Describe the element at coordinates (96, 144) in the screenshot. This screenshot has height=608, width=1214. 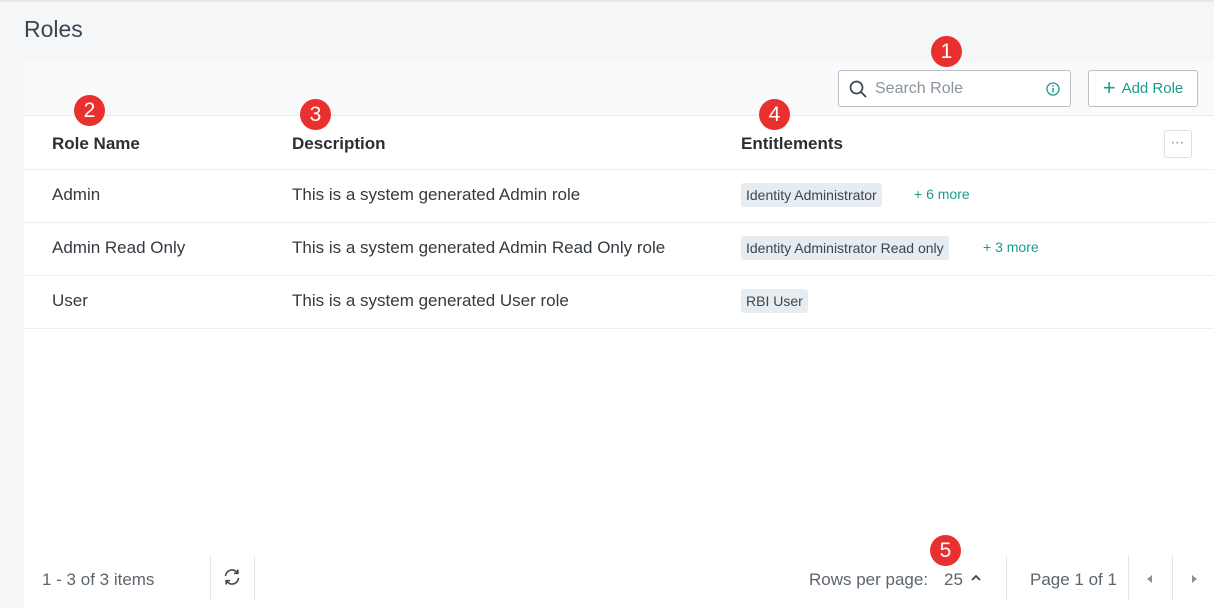
I see `column-header-role-name: Role Name` at that location.